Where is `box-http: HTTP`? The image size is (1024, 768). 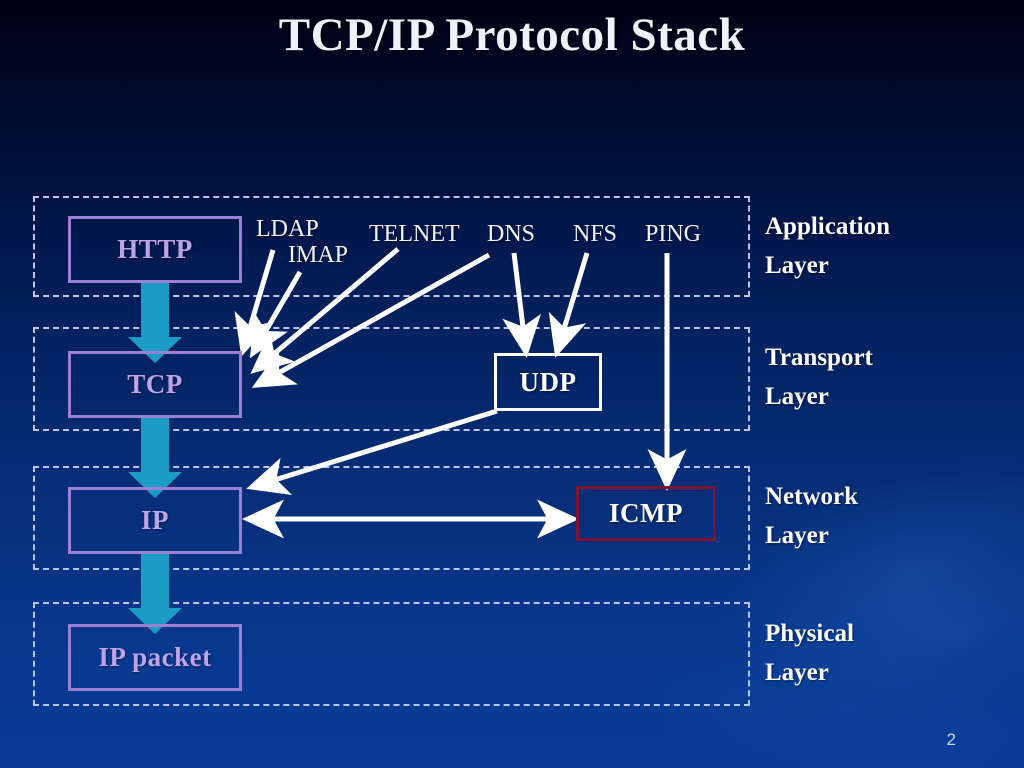
box-http: HTTP is located at coordinates (155, 249).